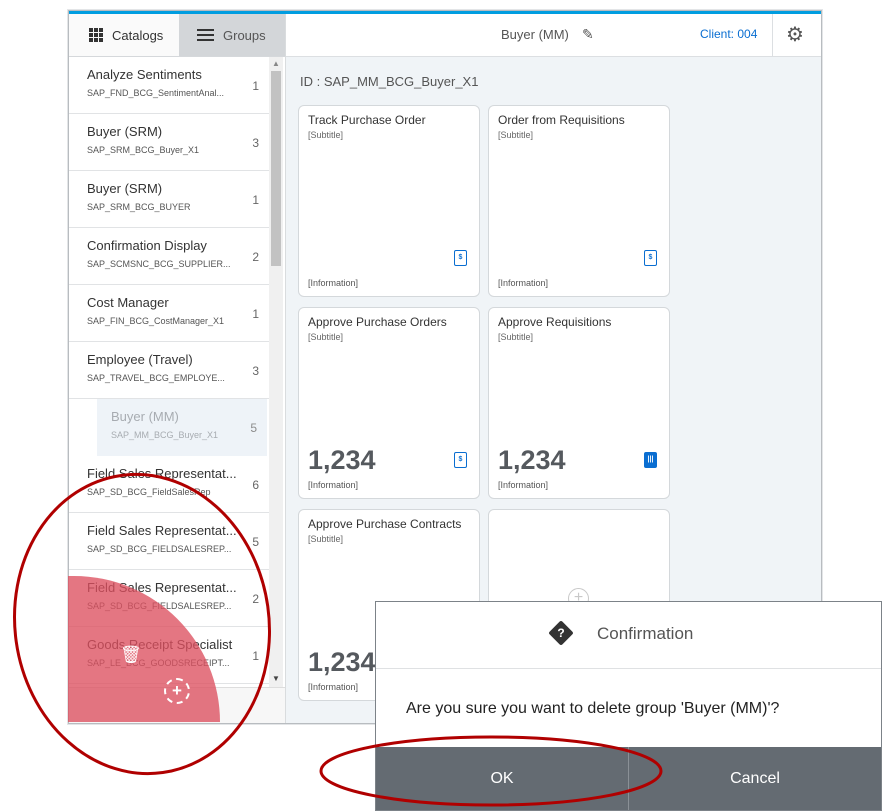 This screenshot has width=885, height=812. I want to click on dialog-buttons: OK Cancel, so click(628, 778).